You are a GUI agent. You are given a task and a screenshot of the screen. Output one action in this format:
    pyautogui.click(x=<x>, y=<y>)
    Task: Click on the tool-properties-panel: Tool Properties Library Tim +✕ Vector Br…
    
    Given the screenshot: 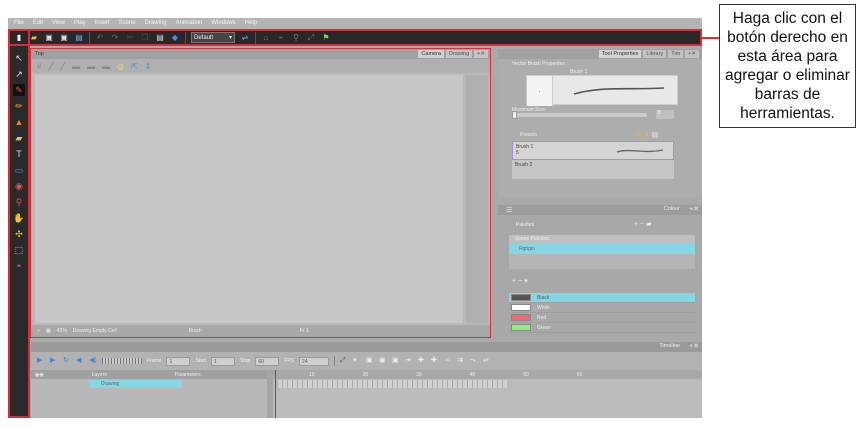 What is the action you would take?
    pyautogui.click(x=600, y=123)
    